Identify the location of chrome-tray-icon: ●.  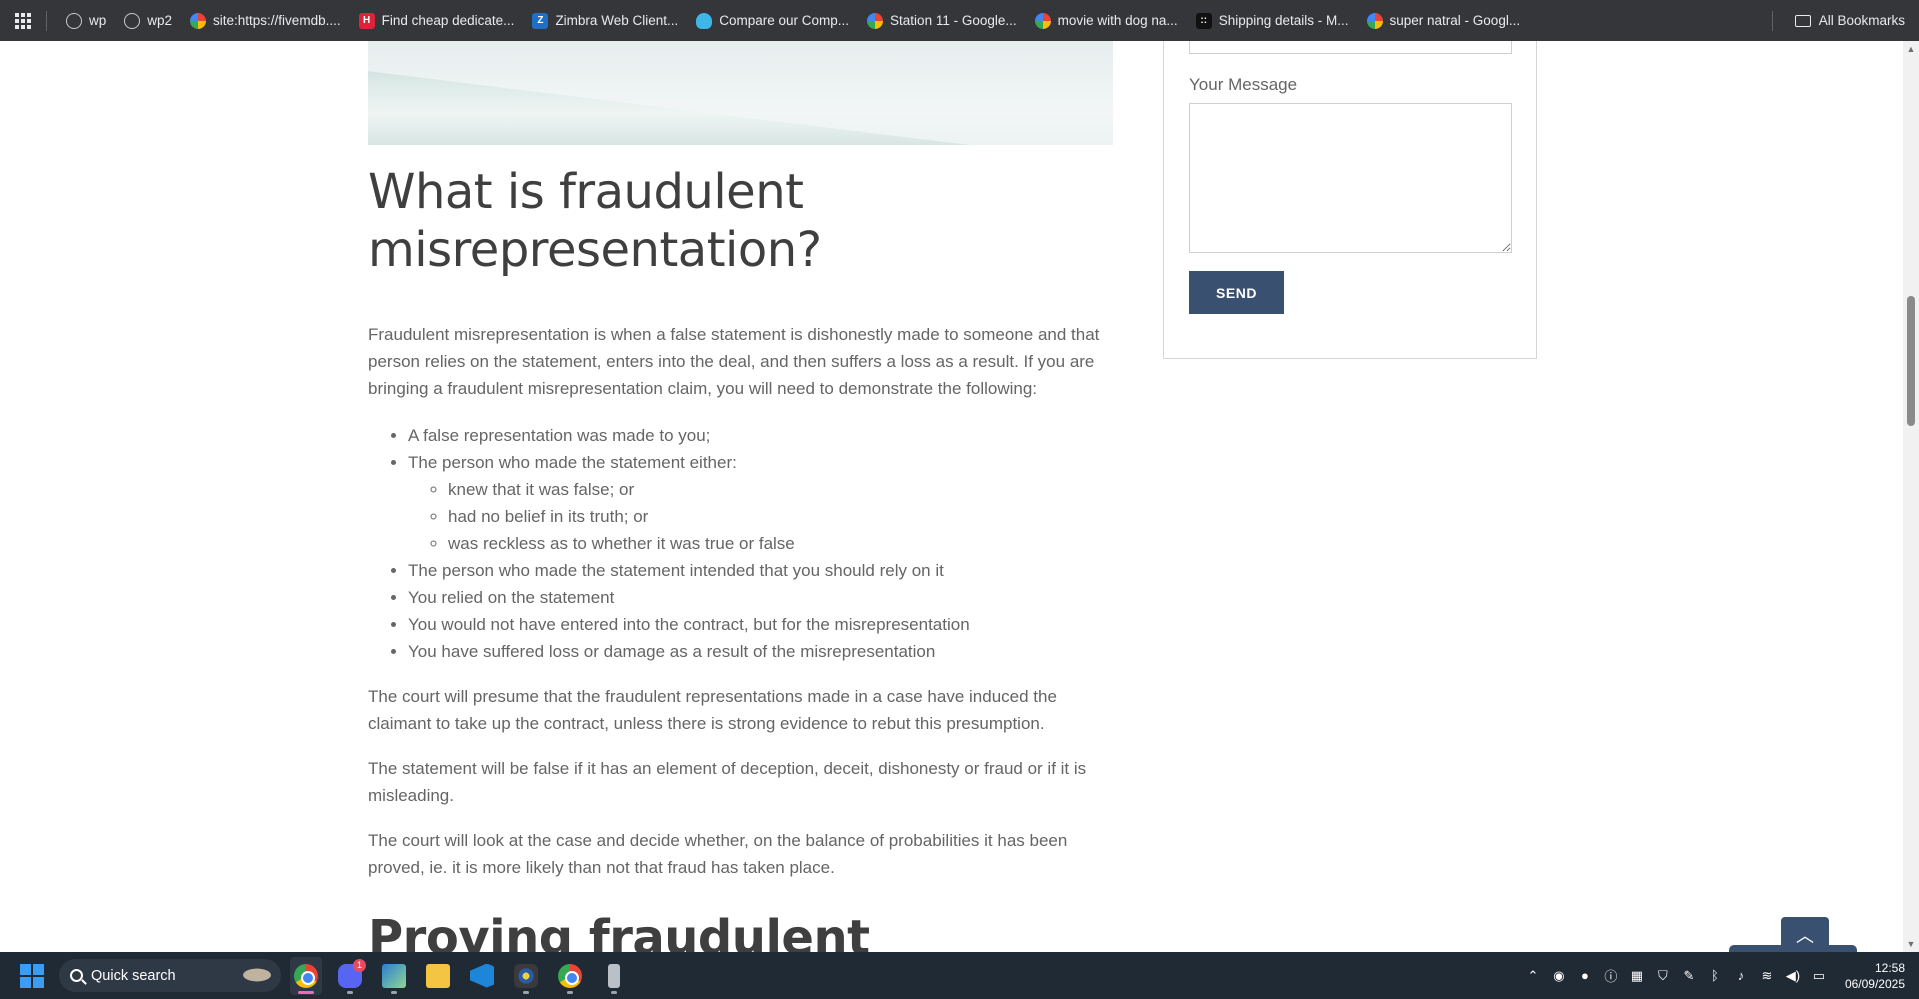
(1585, 976).